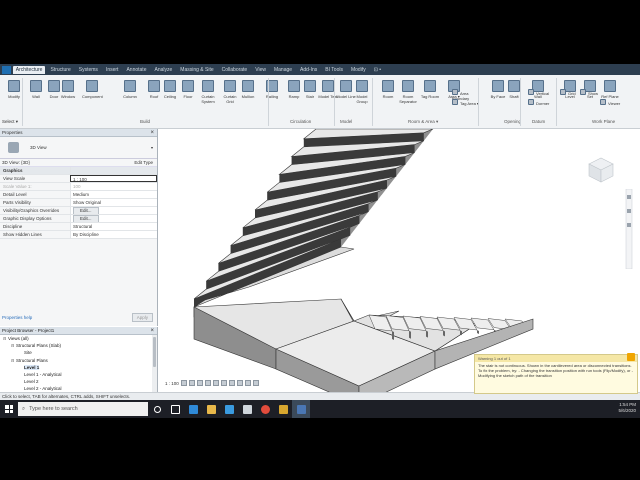 Image resolution: width=640 pixels, height=480 pixels. I want to click on select-dropdown: Select ▾, so click(10, 122).